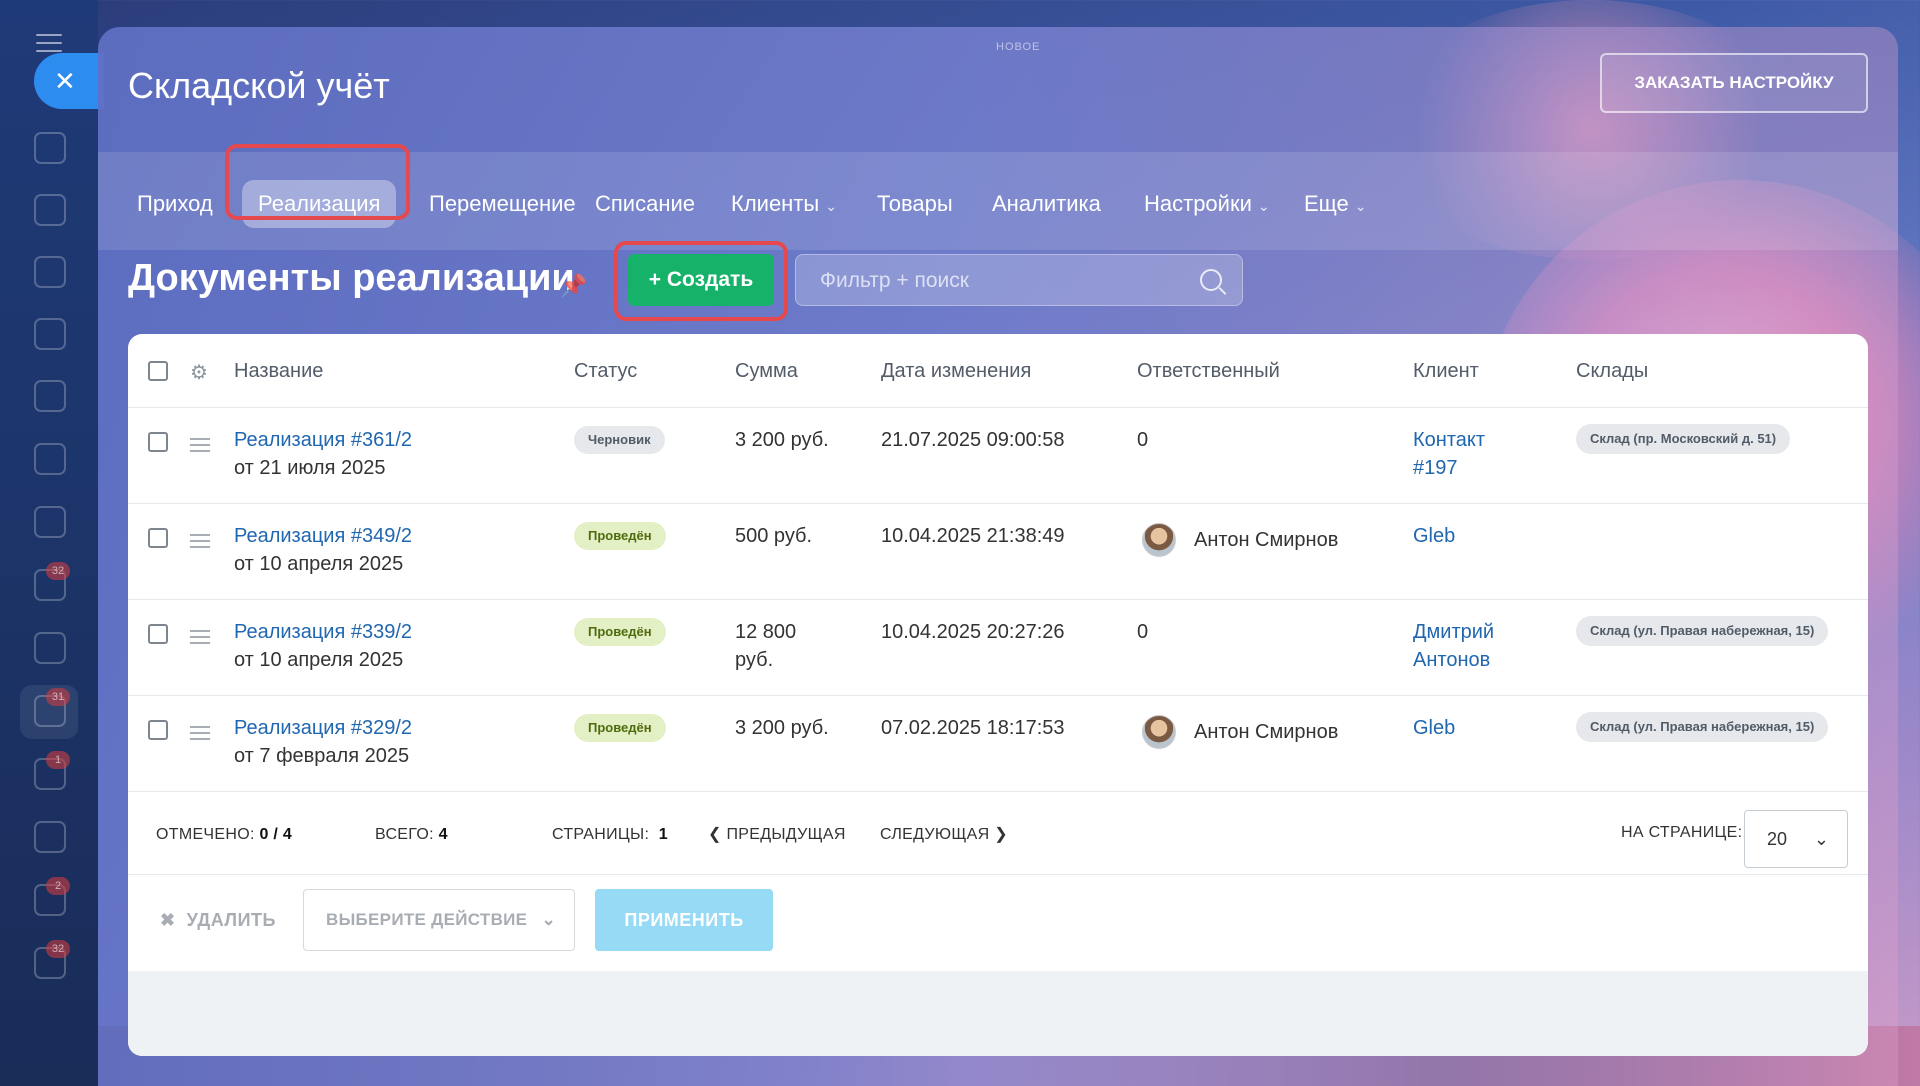 This screenshot has height=1086, width=1920. Describe the element at coordinates (1208, 371) in the screenshot. I see `column-responsible: Ответственный` at that location.